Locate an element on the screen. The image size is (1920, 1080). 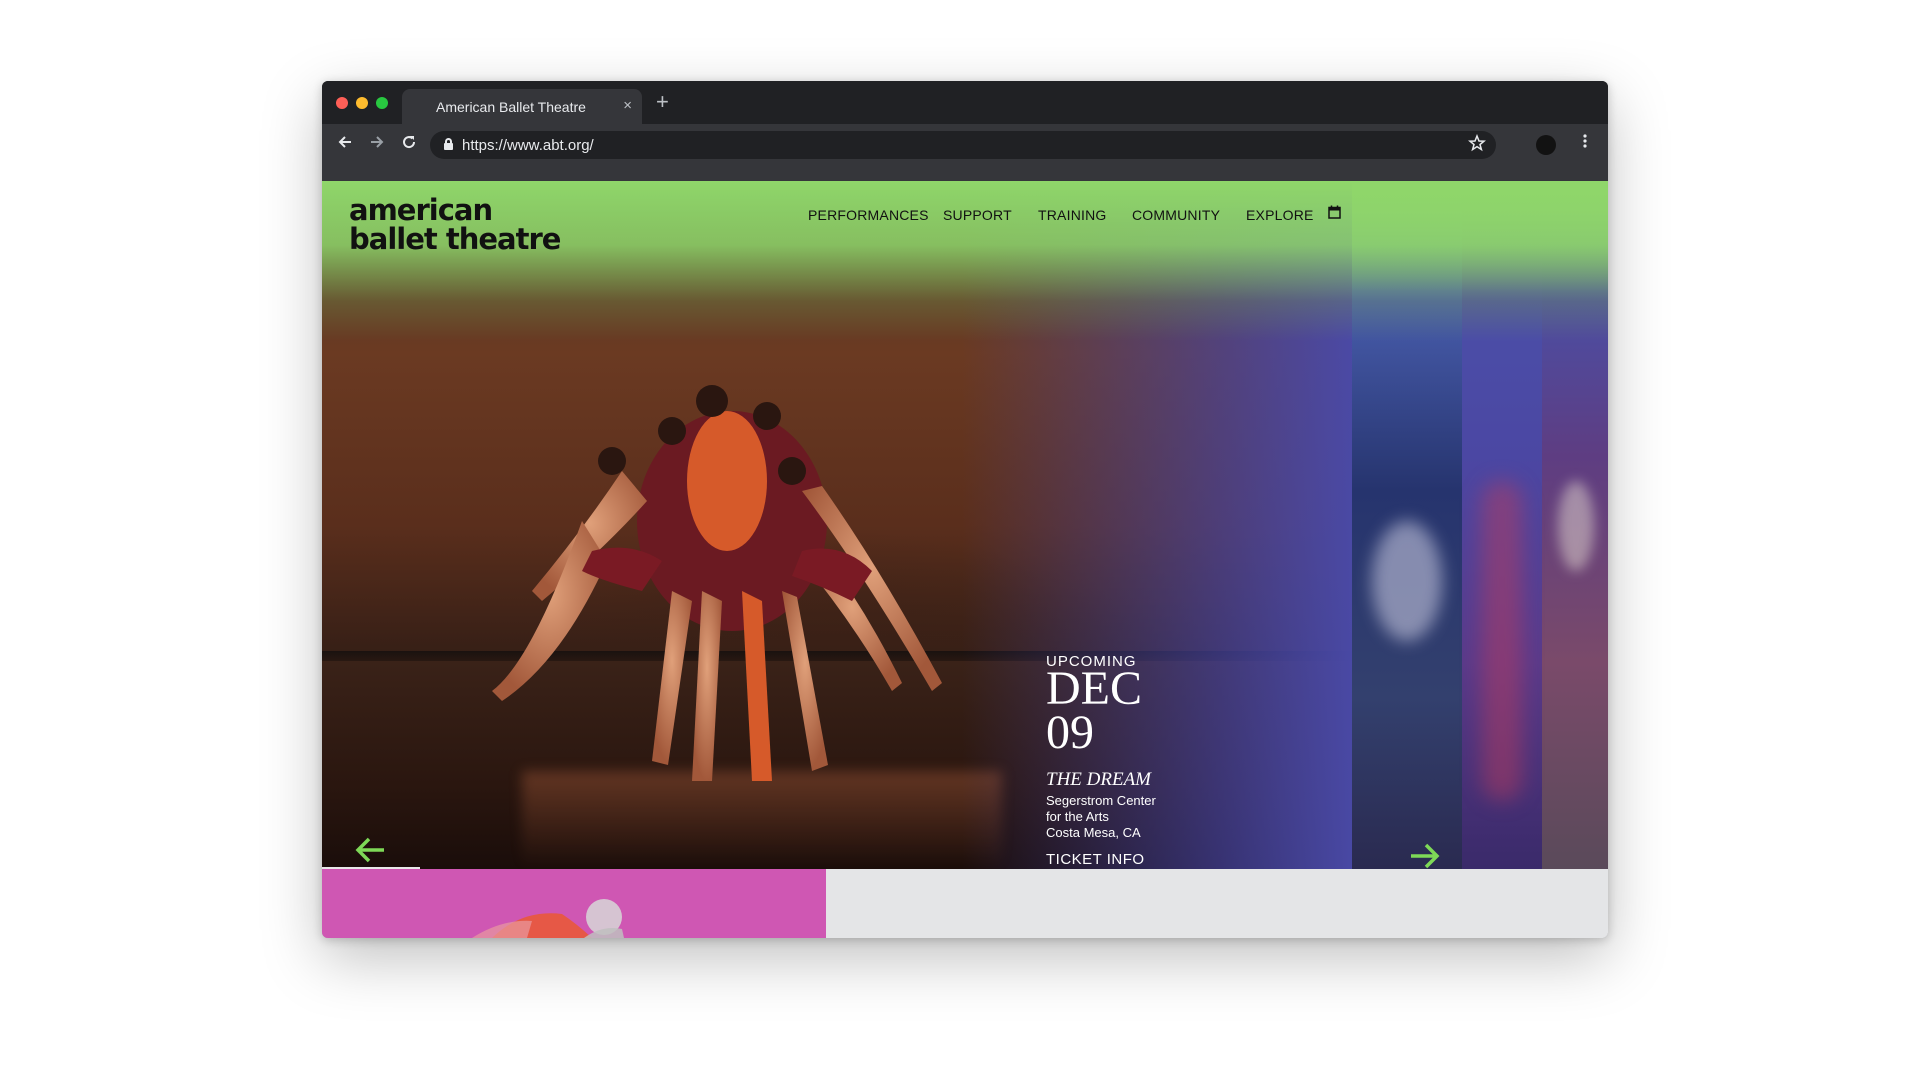
star-icon is located at coordinates (1477, 143).